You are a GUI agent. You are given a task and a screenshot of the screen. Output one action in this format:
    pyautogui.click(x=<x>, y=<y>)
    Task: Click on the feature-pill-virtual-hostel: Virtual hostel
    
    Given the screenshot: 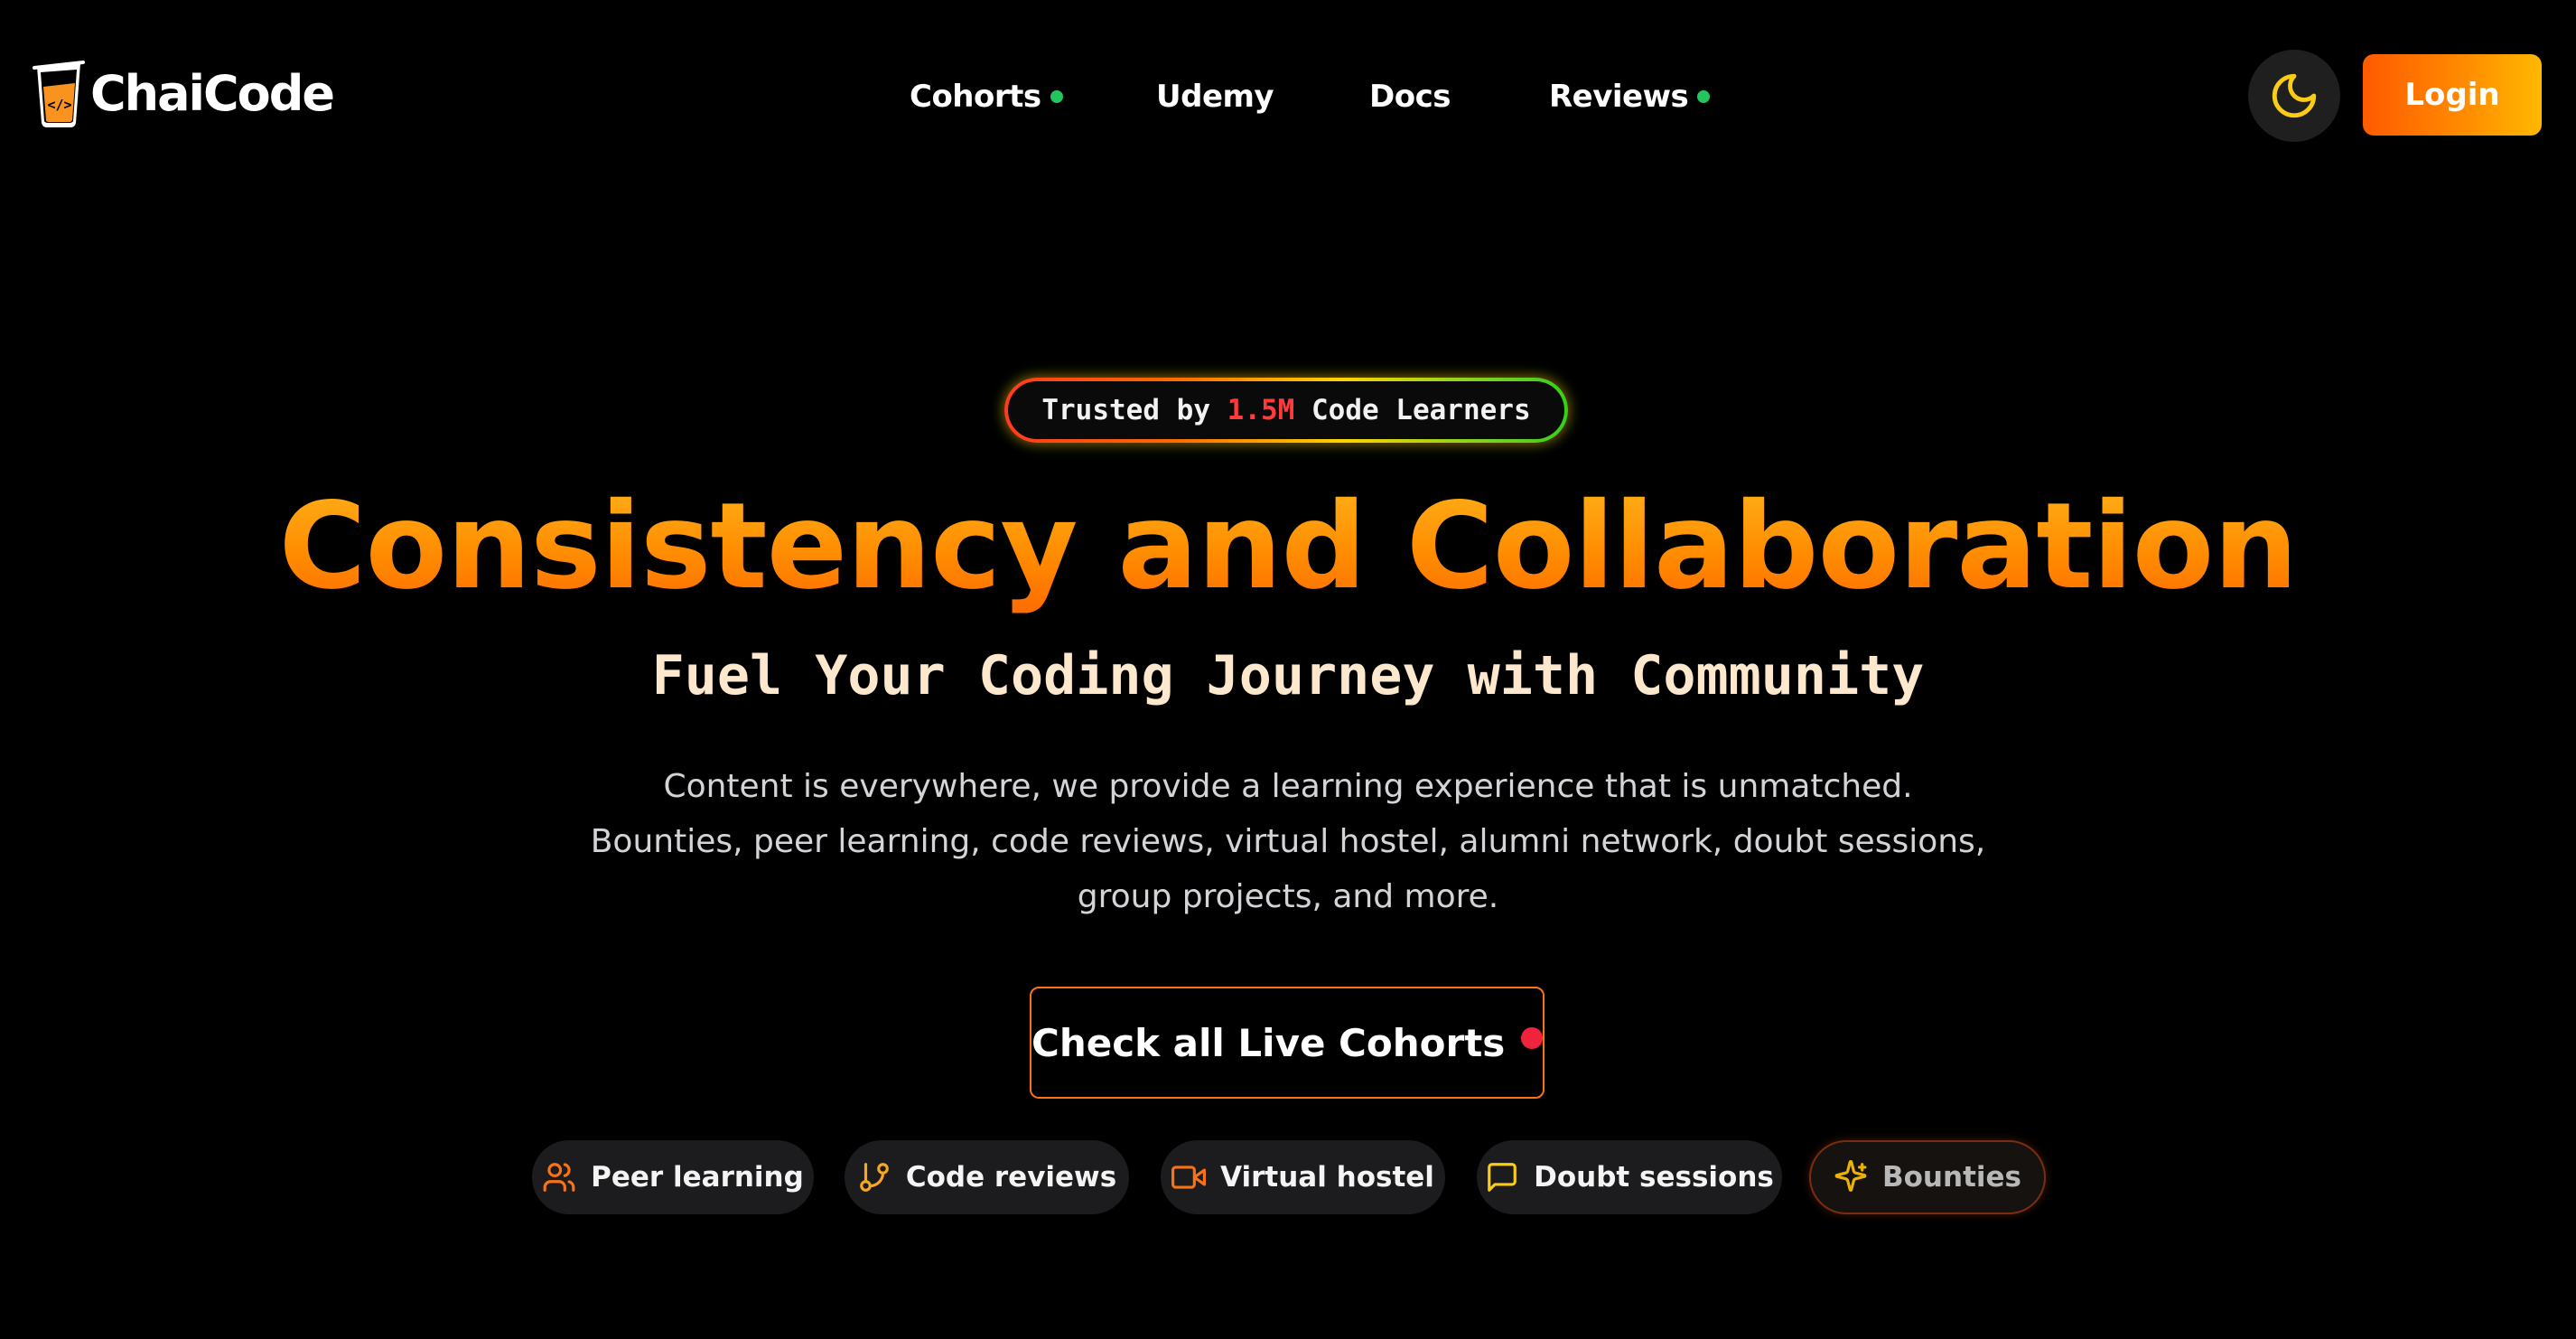 What is the action you would take?
    pyautogui.click(x=1303, y=1177)
    